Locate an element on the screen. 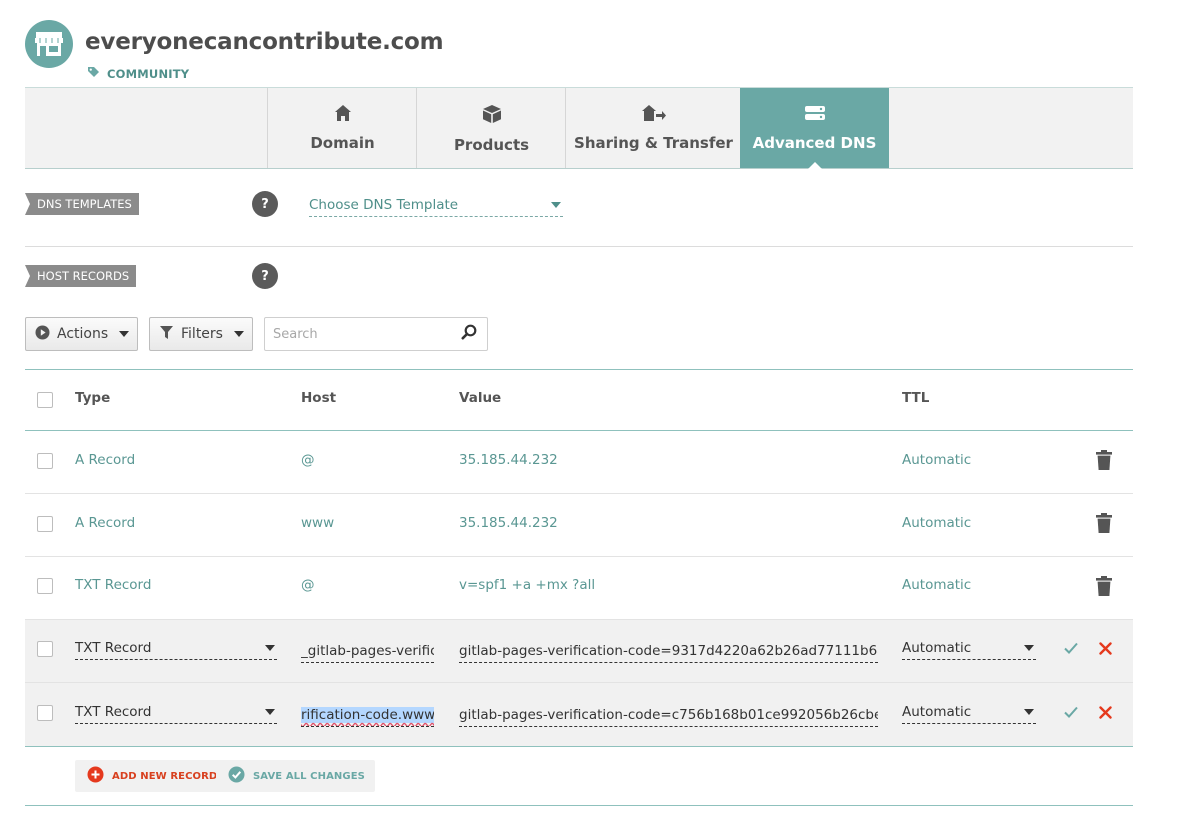 The height and width of the screenshot is (837, 1197). check-circle-icon is located at coordinates (236, 776).